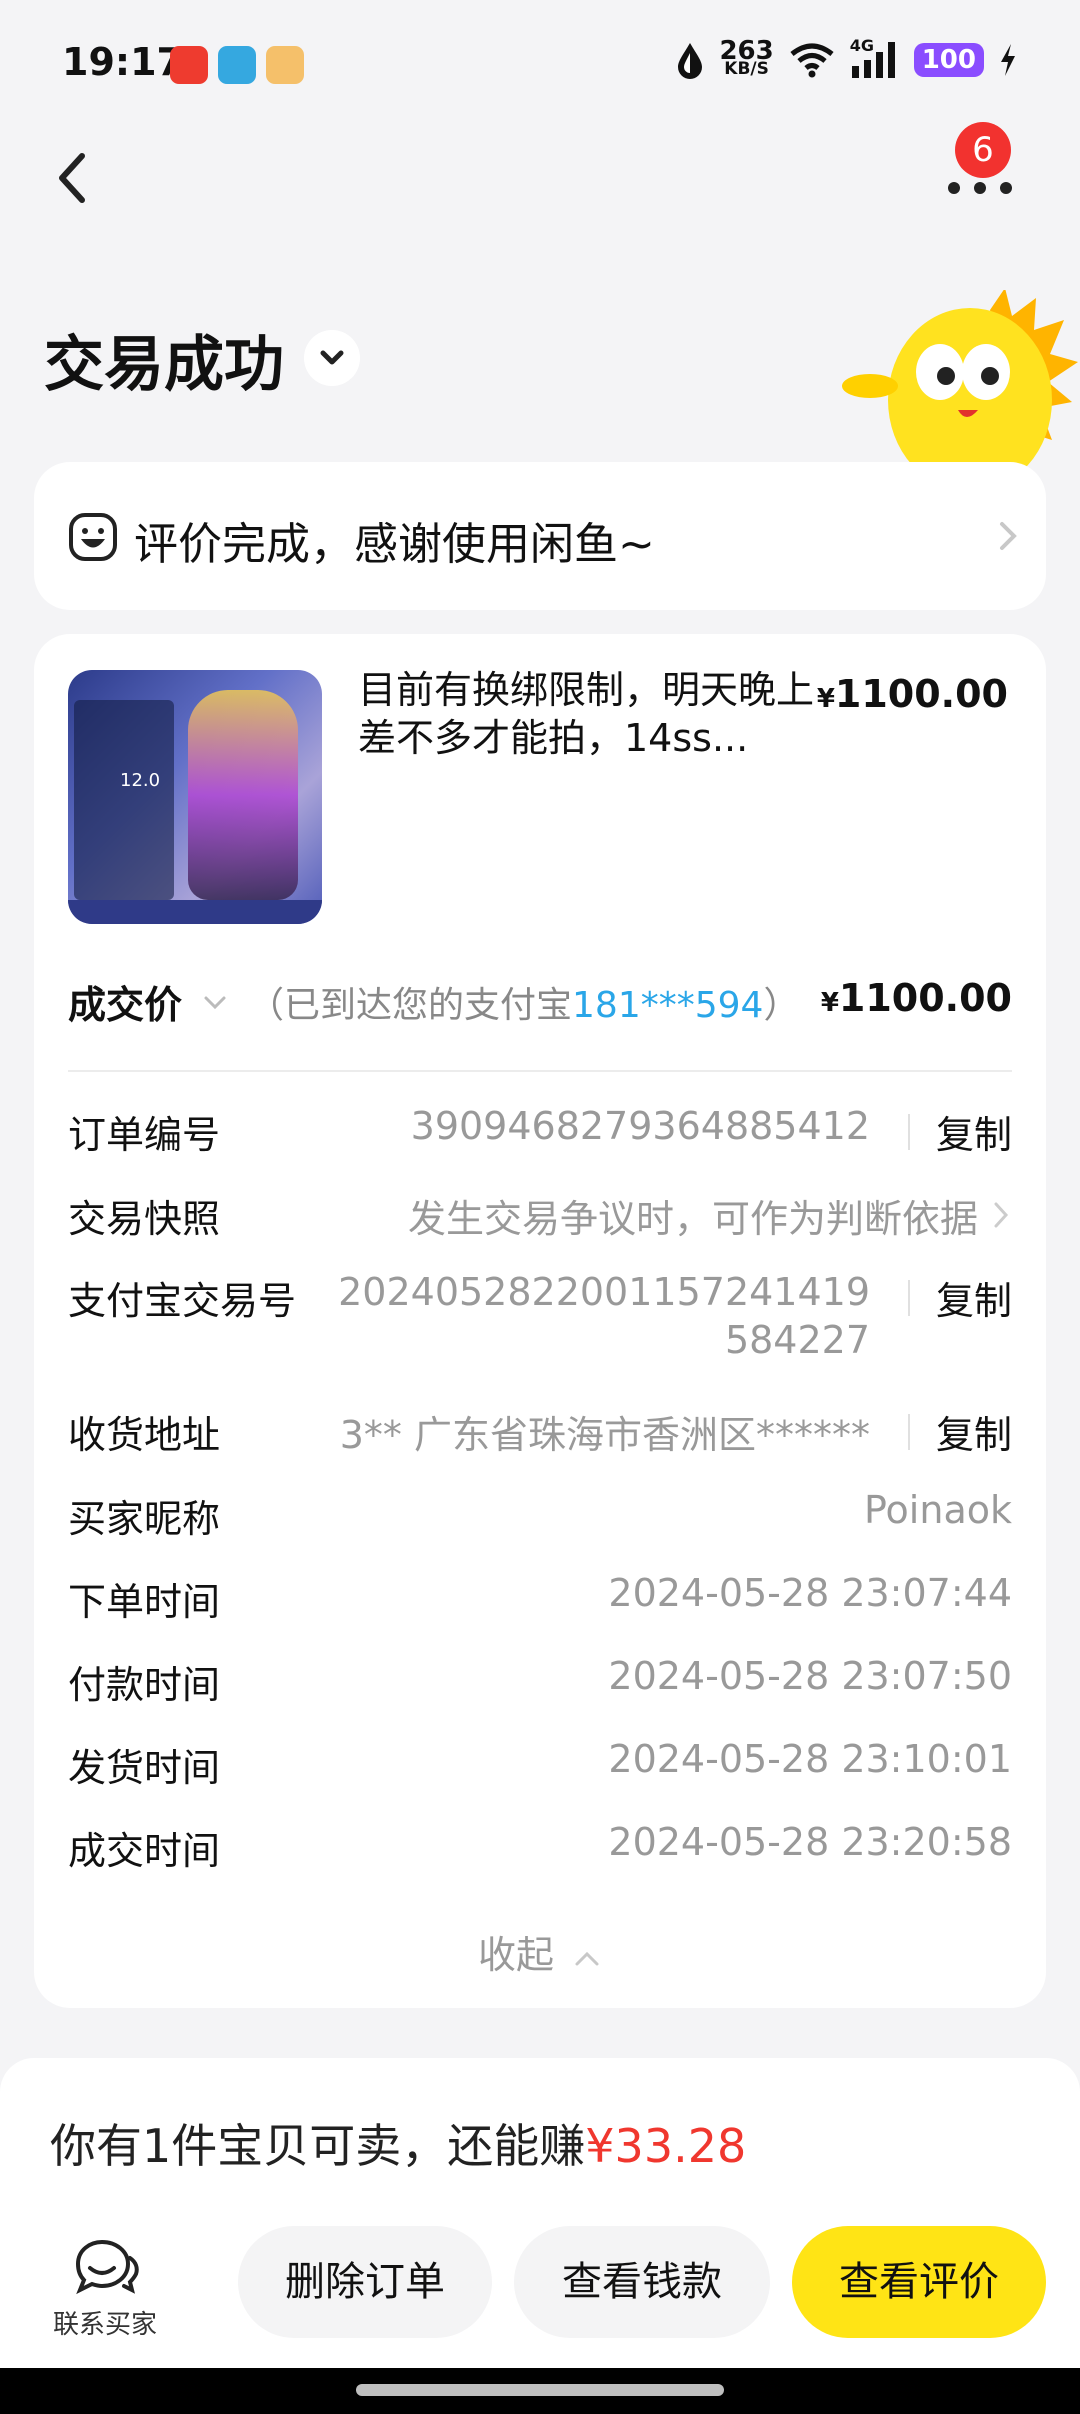 Image resolution: width=1080 pixels, height=2414 pixels. Describe the element at coordinates (983, 150) in the screenshot. I see `more-badge: 6` at that location.